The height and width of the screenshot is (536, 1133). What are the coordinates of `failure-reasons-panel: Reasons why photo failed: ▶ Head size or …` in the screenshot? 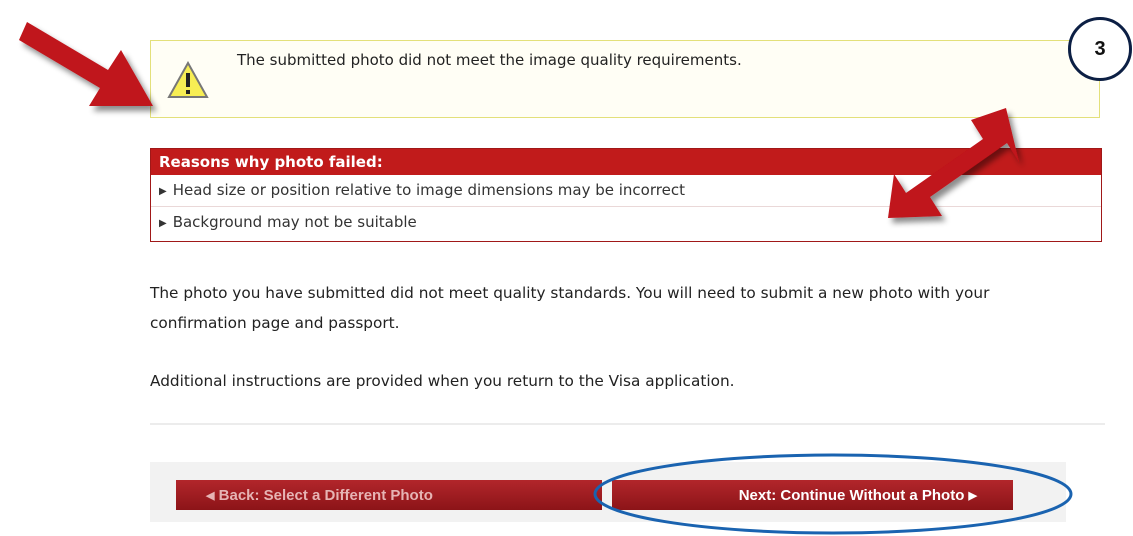 It's located at (626, 195).